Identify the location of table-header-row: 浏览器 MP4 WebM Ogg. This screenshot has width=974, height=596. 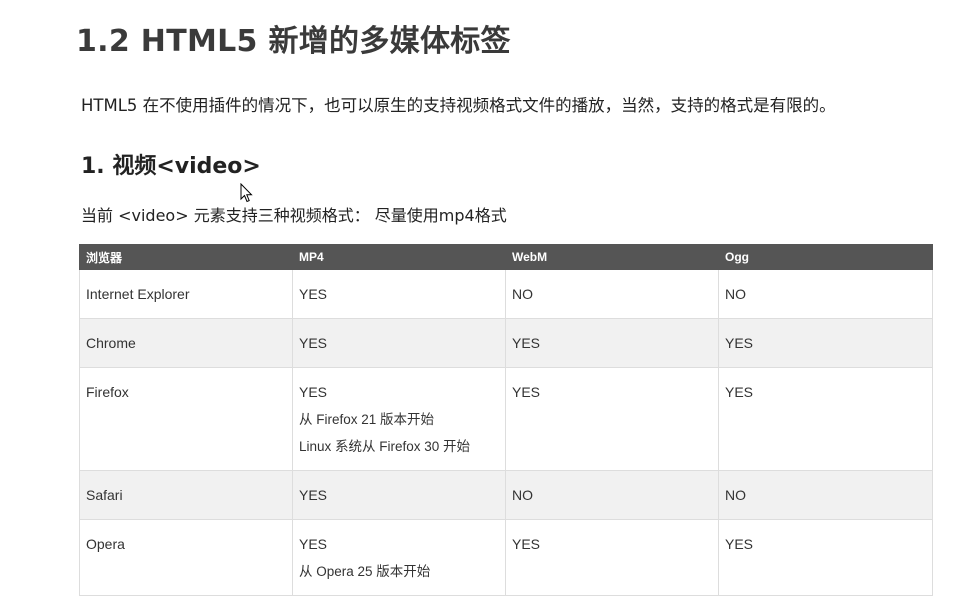
(506, 257).